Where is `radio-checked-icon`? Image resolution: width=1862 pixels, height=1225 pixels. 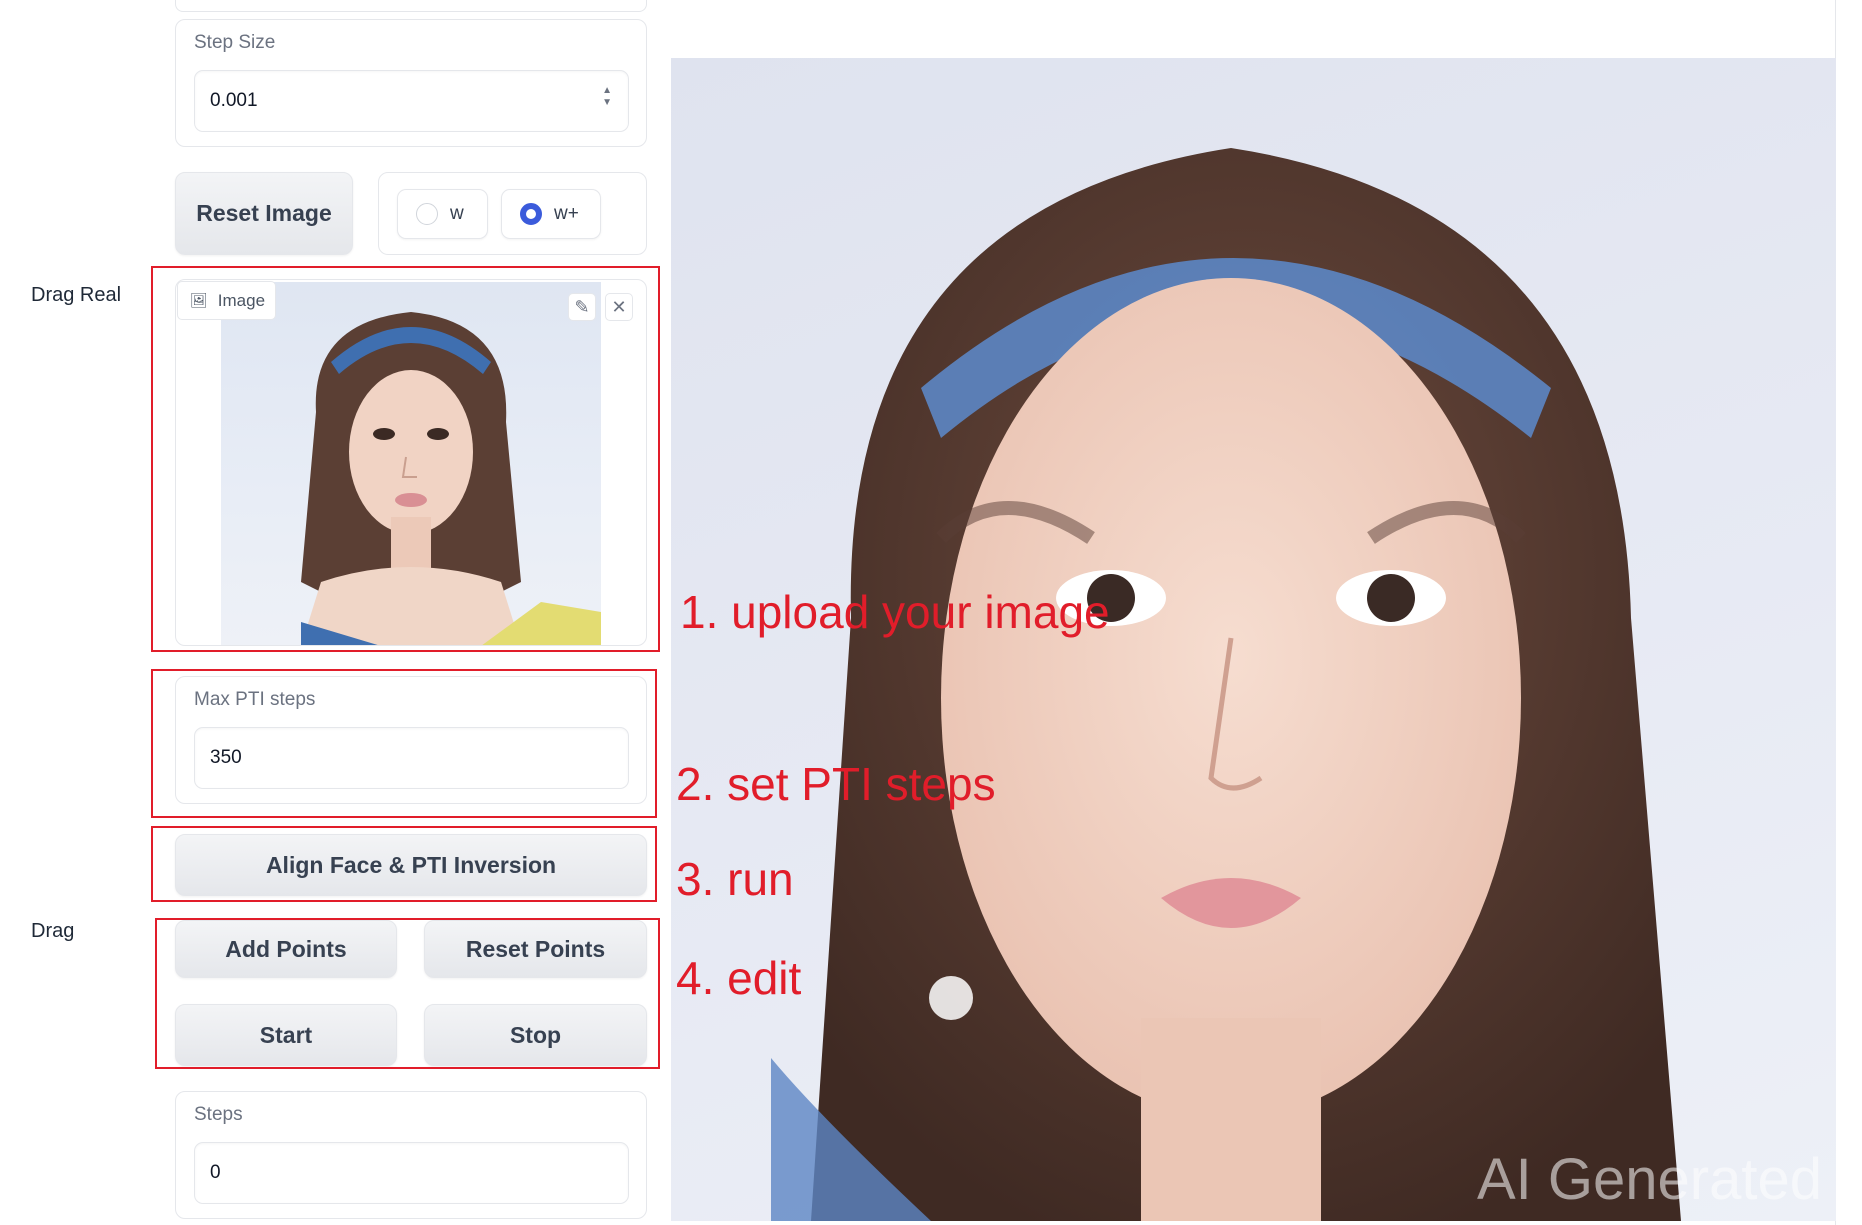
radio-checked-icon is located at coordinates (531, 214).